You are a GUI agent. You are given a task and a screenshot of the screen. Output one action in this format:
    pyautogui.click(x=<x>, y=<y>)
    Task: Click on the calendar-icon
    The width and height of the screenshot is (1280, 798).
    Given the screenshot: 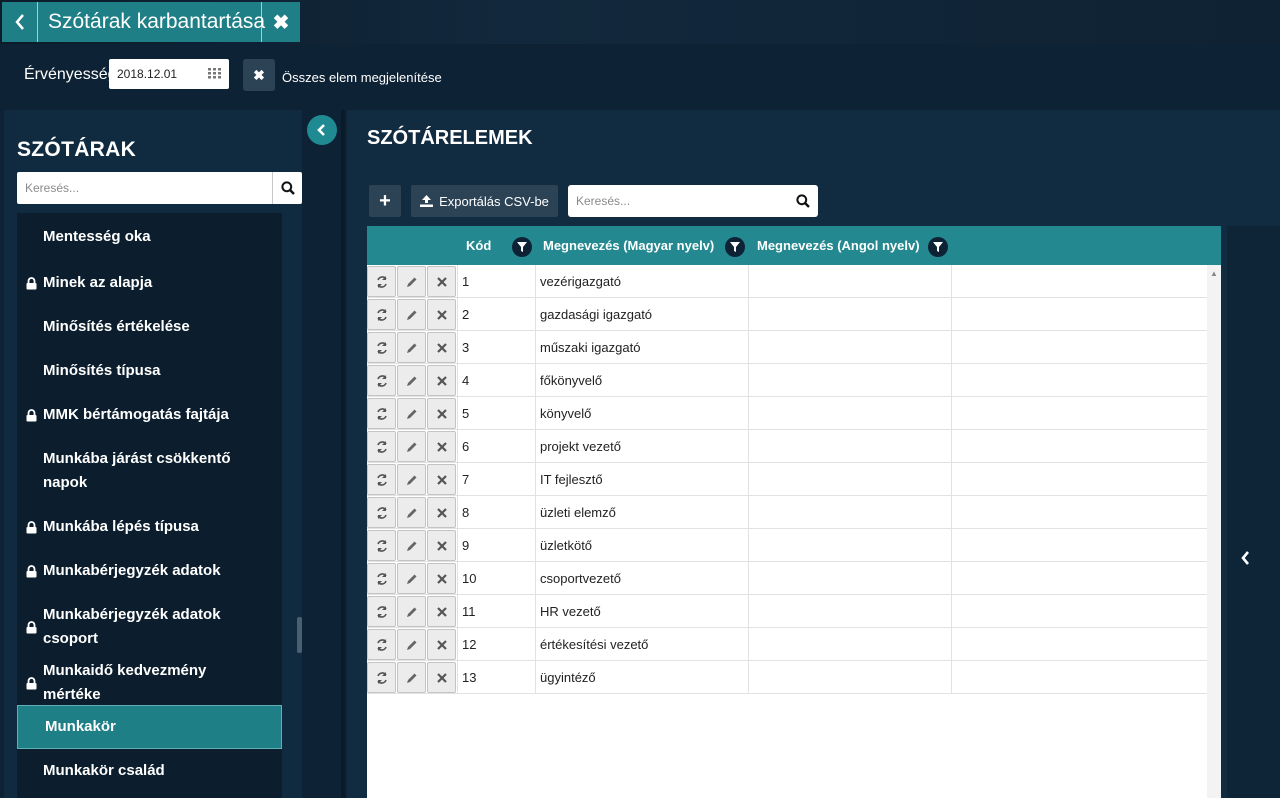 What is the action you would take?
    pyautogui.click(x=215, y=73)
    